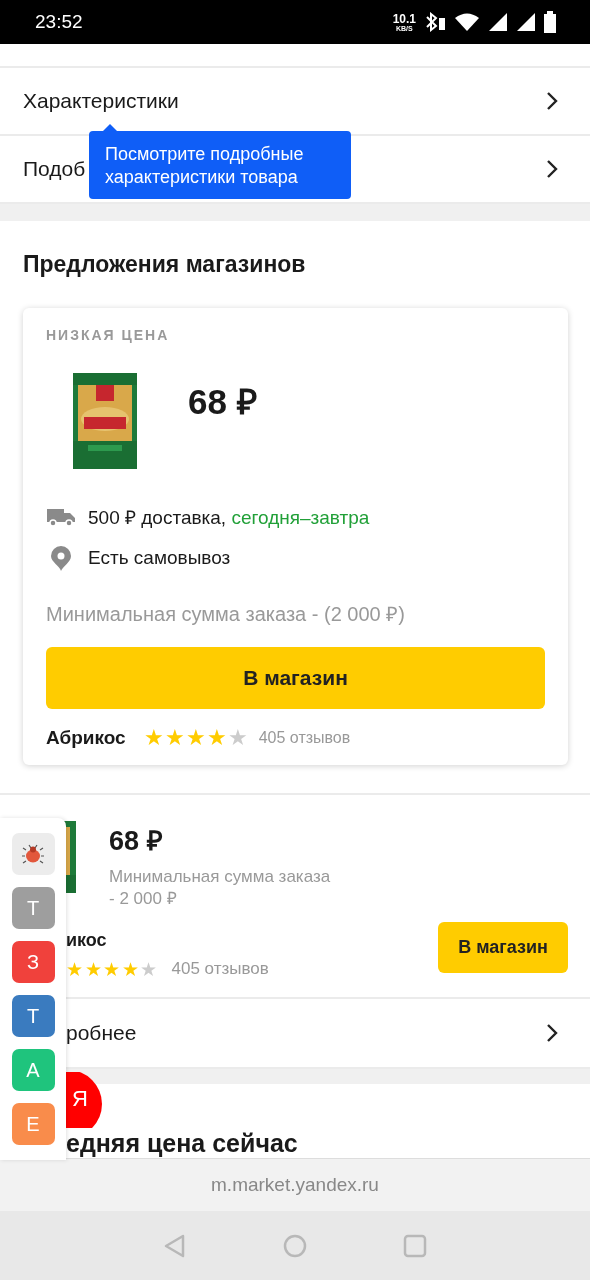  Describe the element at coordinates (550, 22) in the screenshot. I see `battery-icon` at that location.